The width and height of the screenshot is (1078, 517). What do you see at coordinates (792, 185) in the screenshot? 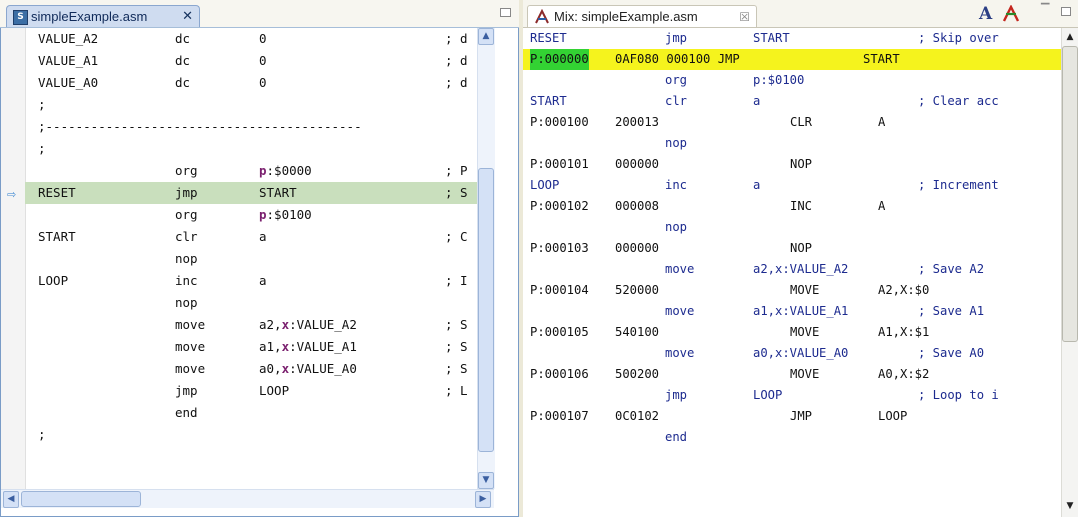
I see `mix-source-line: LOOP inc a ; Increment` at bounding box center [792, 185].